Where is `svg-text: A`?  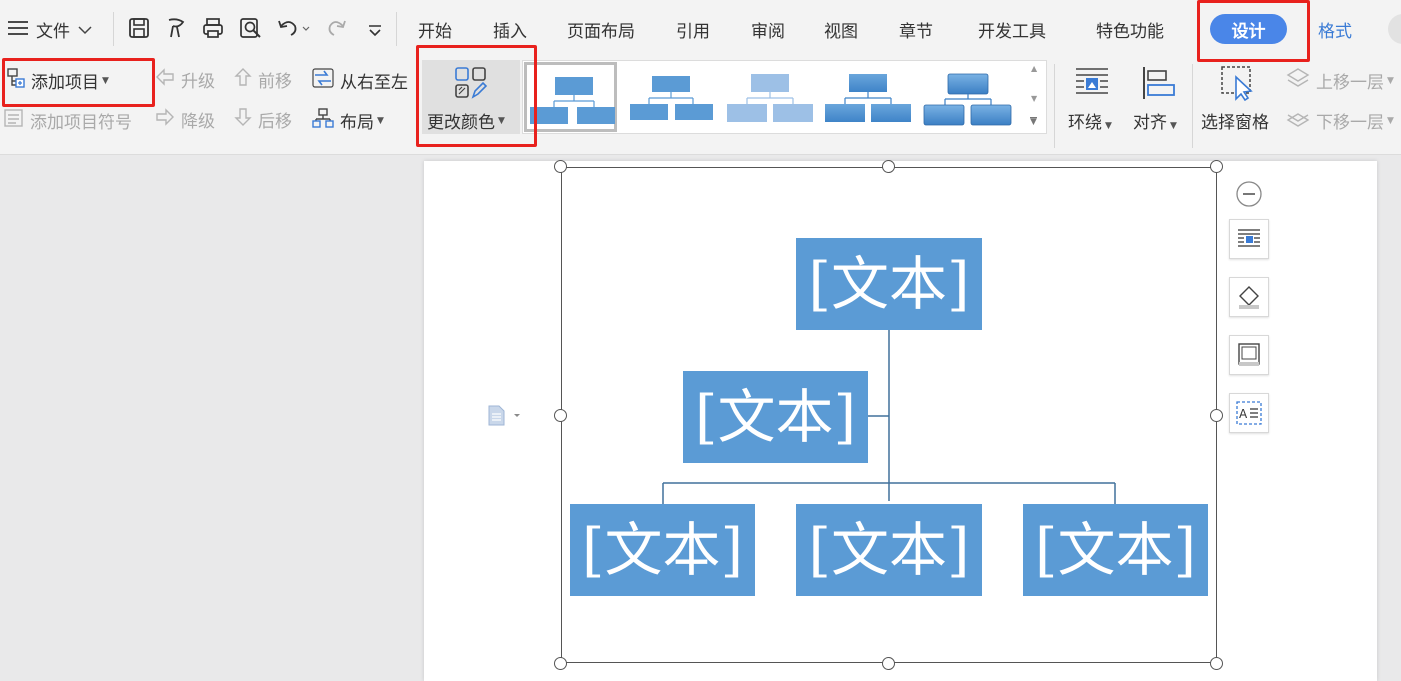
svg-text: A is located at coordinates (1243, 414).